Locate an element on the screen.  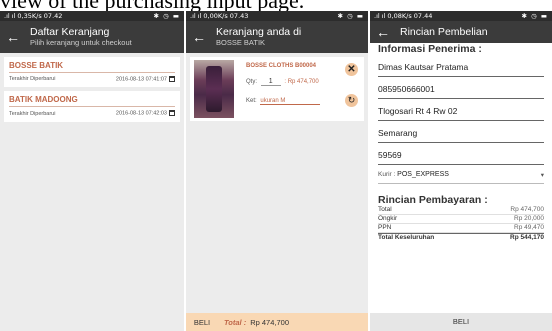
updated-date: 2016-08-13 07:41:07 is located at coordinates (141, 79).